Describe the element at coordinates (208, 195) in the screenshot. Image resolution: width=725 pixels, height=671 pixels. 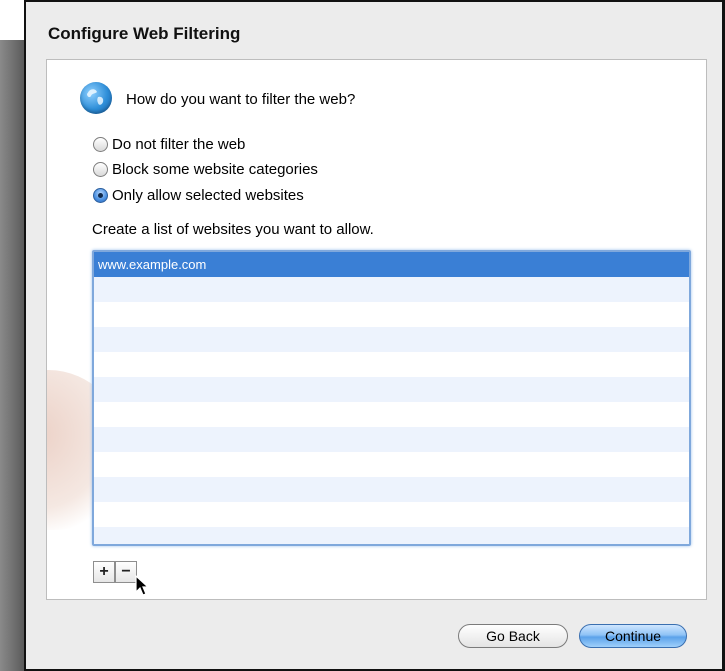
I see `radio-label: Only allow selected websites` at that location.